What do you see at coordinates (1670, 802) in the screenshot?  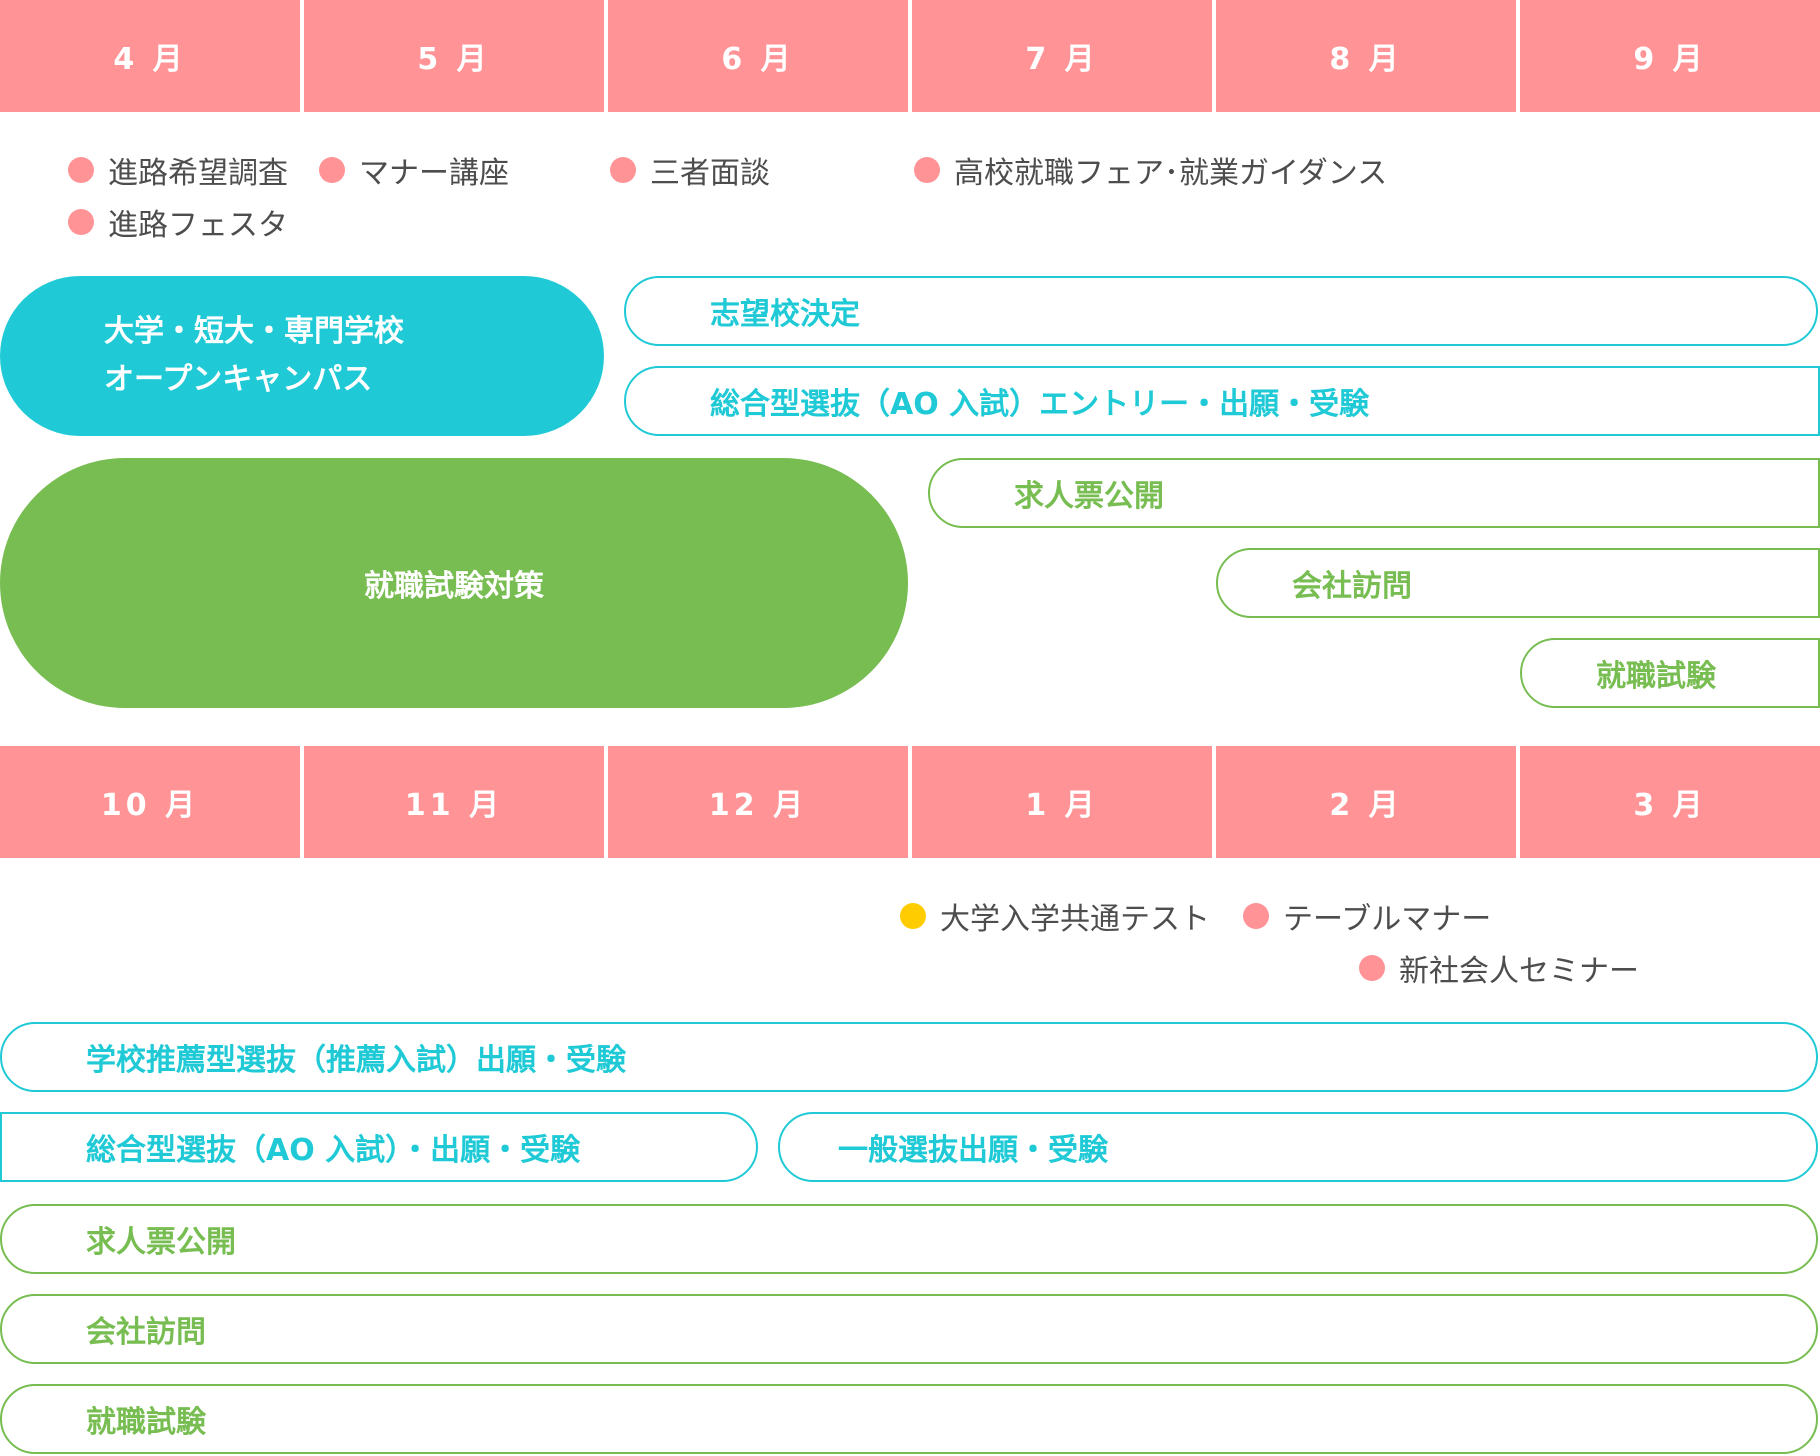 I see `month-mar: 3 月` at bounding box center [1670, 802].